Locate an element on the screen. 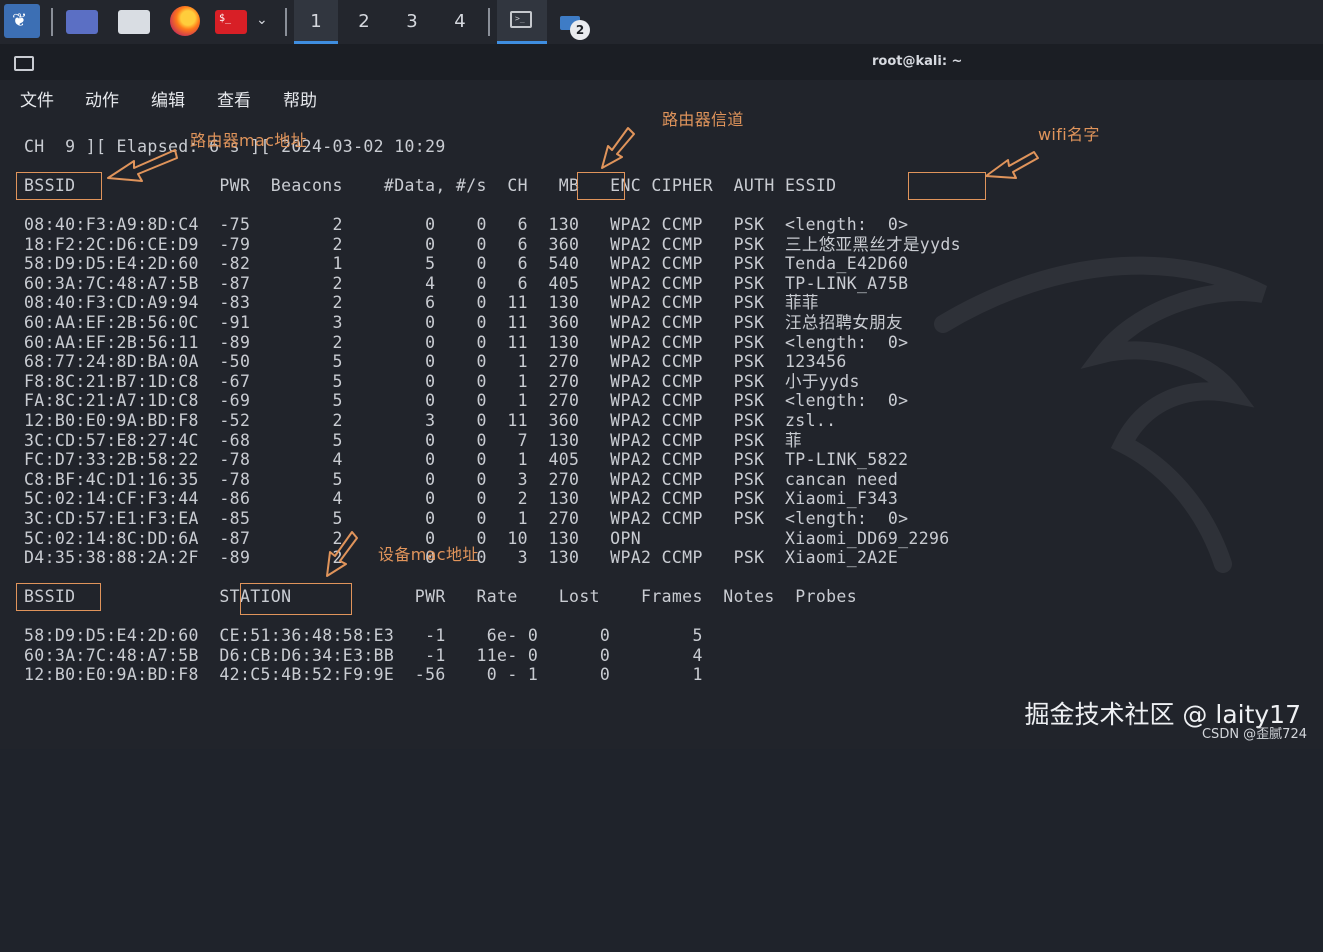 The image size is (1323, 952). workspace-1-button: 1 is located at coordinates (316, 22).